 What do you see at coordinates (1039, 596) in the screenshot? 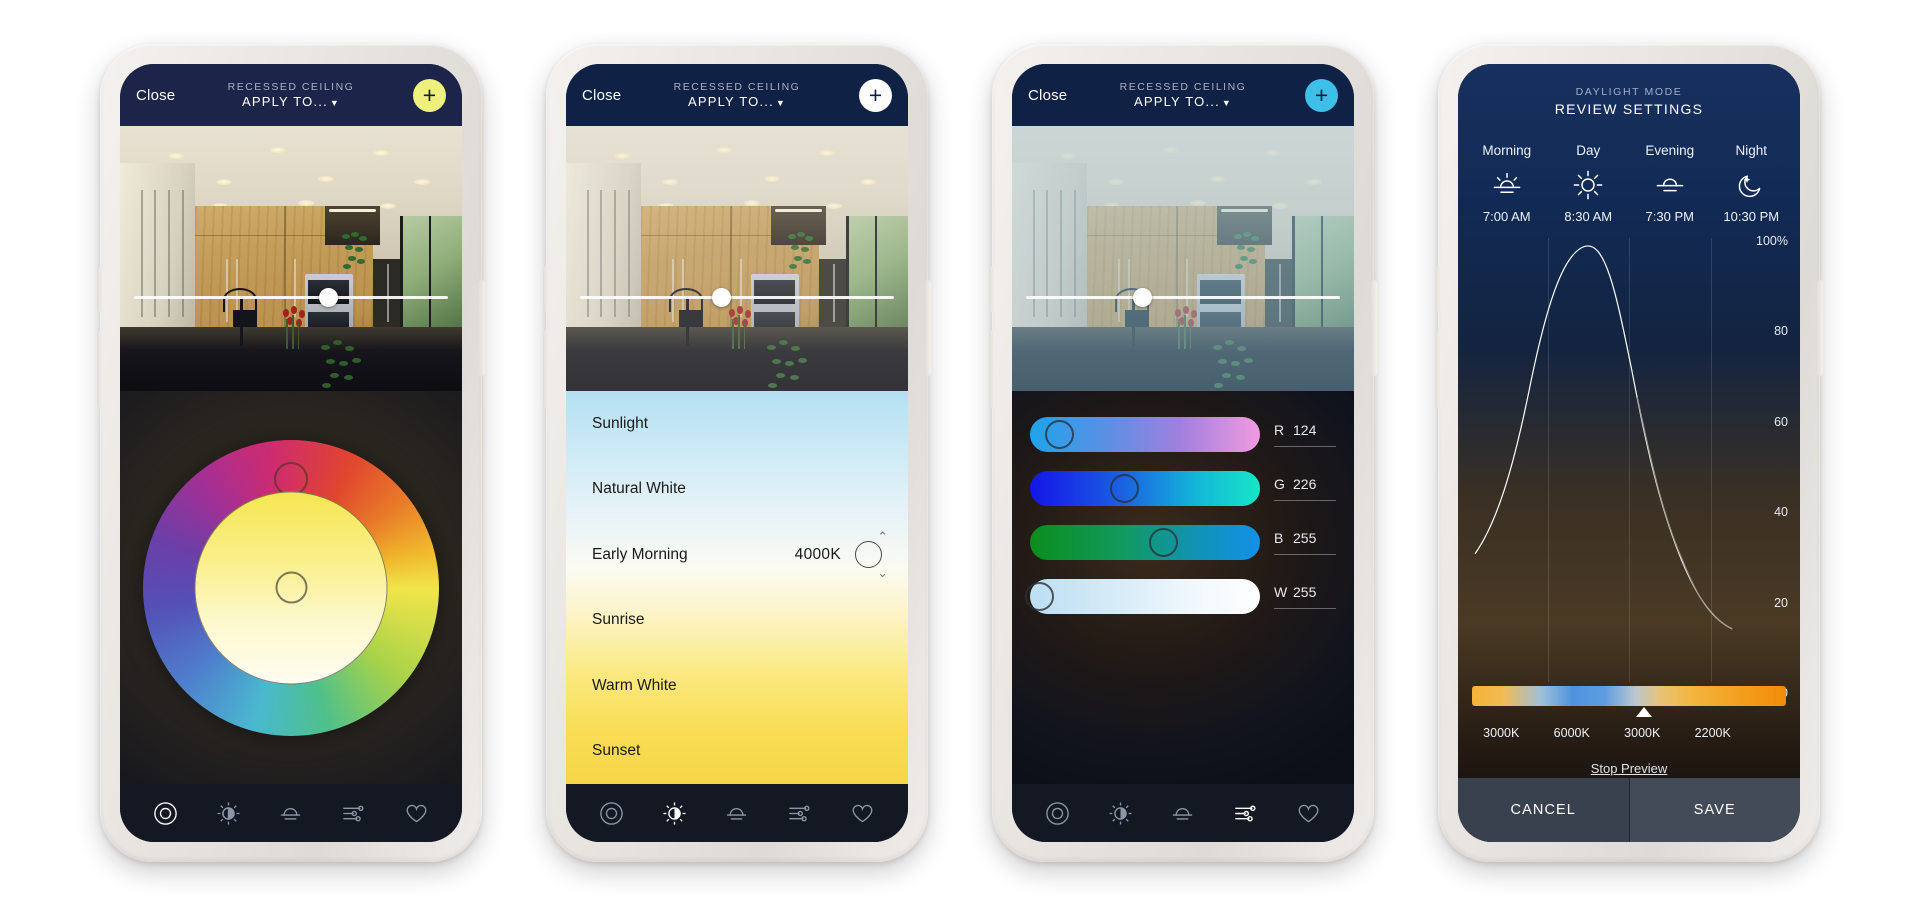
I see `white-slider-knob` at bounding box center [1039, 596].